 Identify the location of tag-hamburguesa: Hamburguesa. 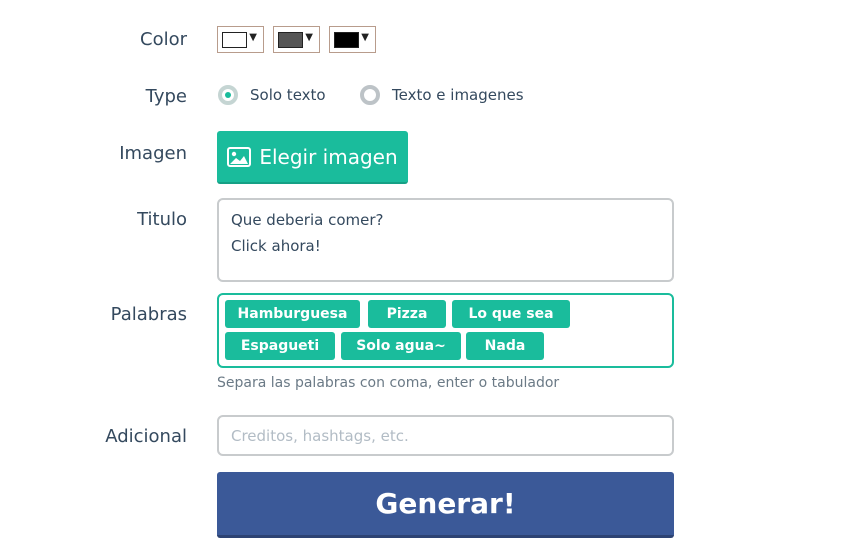
(292, 314).